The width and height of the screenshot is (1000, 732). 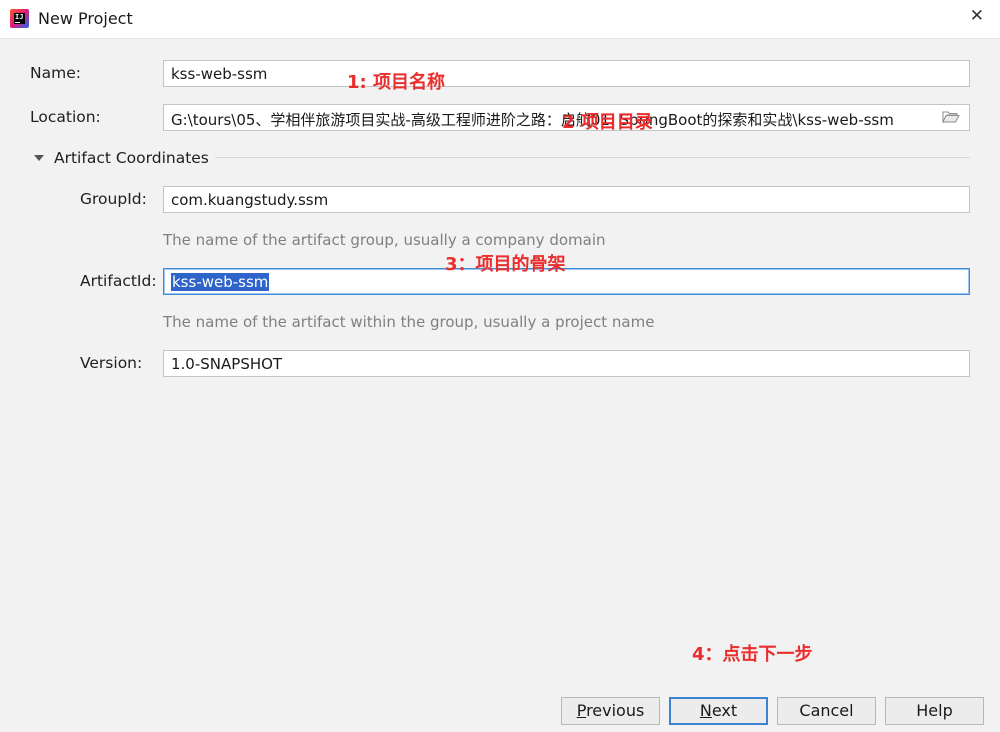 What do you see at coordinates (718, 711) in the screenshot?
I see `next-button: Next` at bounding box center [718, 711].